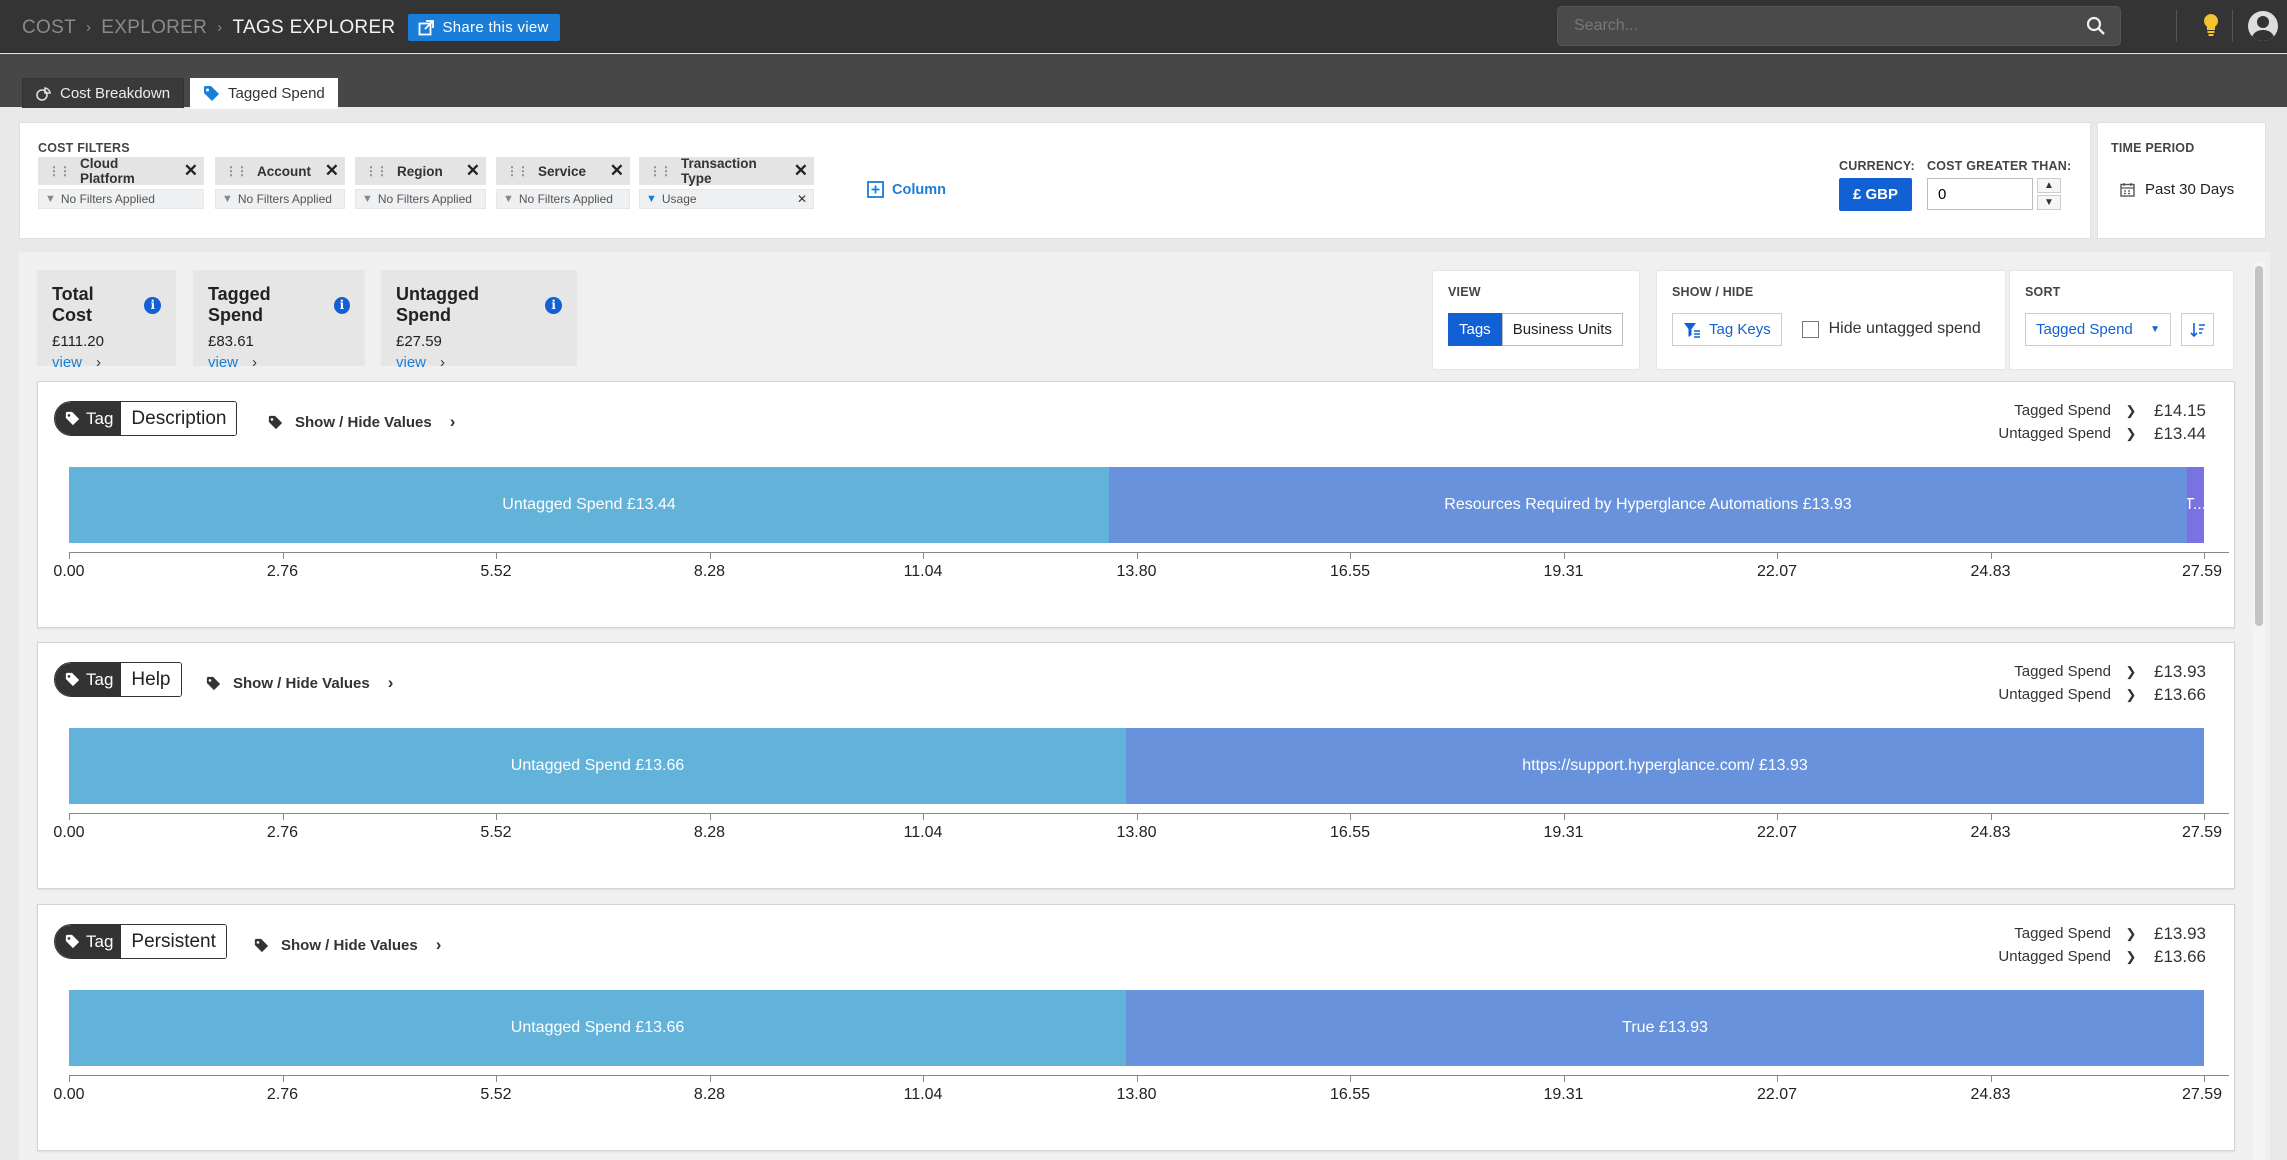 The width and height of the screenshot is (2287, 1160). I want to click on search-icon, so click(2096, 26).